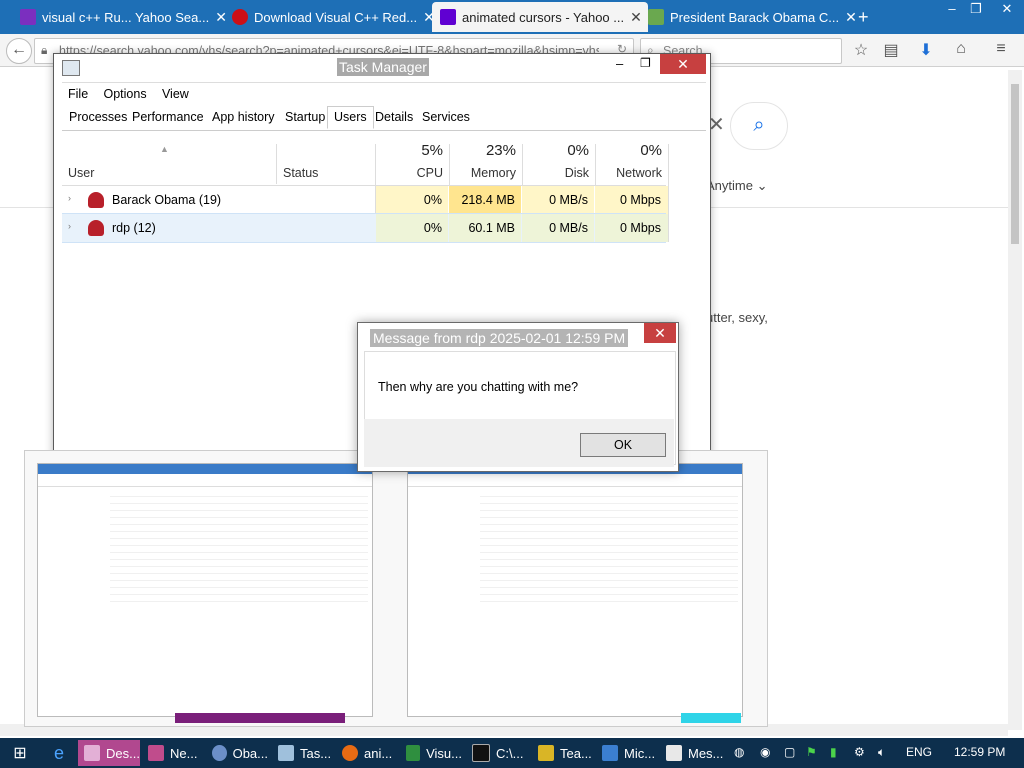 This screenshot has height=768, width=1024. Describe the element at coordinates (81, 173) in the screenshot. I see `column-user: User` at that location.